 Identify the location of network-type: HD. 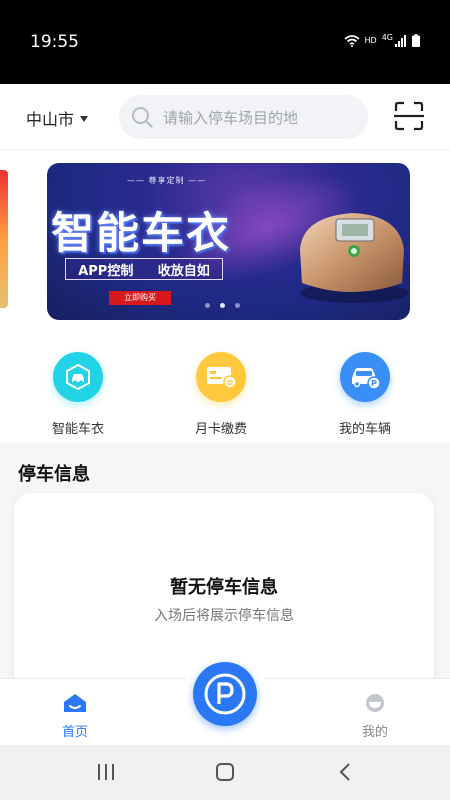
(370, 40).